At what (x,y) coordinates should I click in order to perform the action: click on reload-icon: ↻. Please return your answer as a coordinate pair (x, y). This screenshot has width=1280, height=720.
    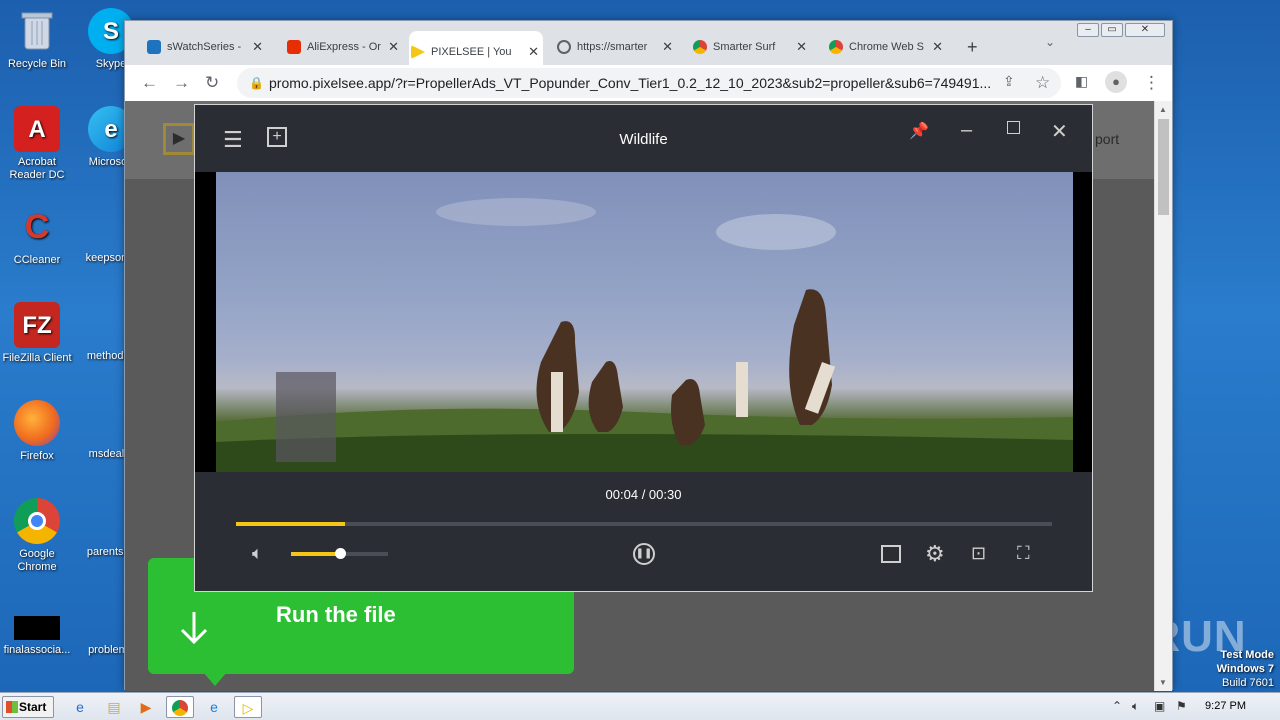
    Looking at the image, I should click on (212, 83).